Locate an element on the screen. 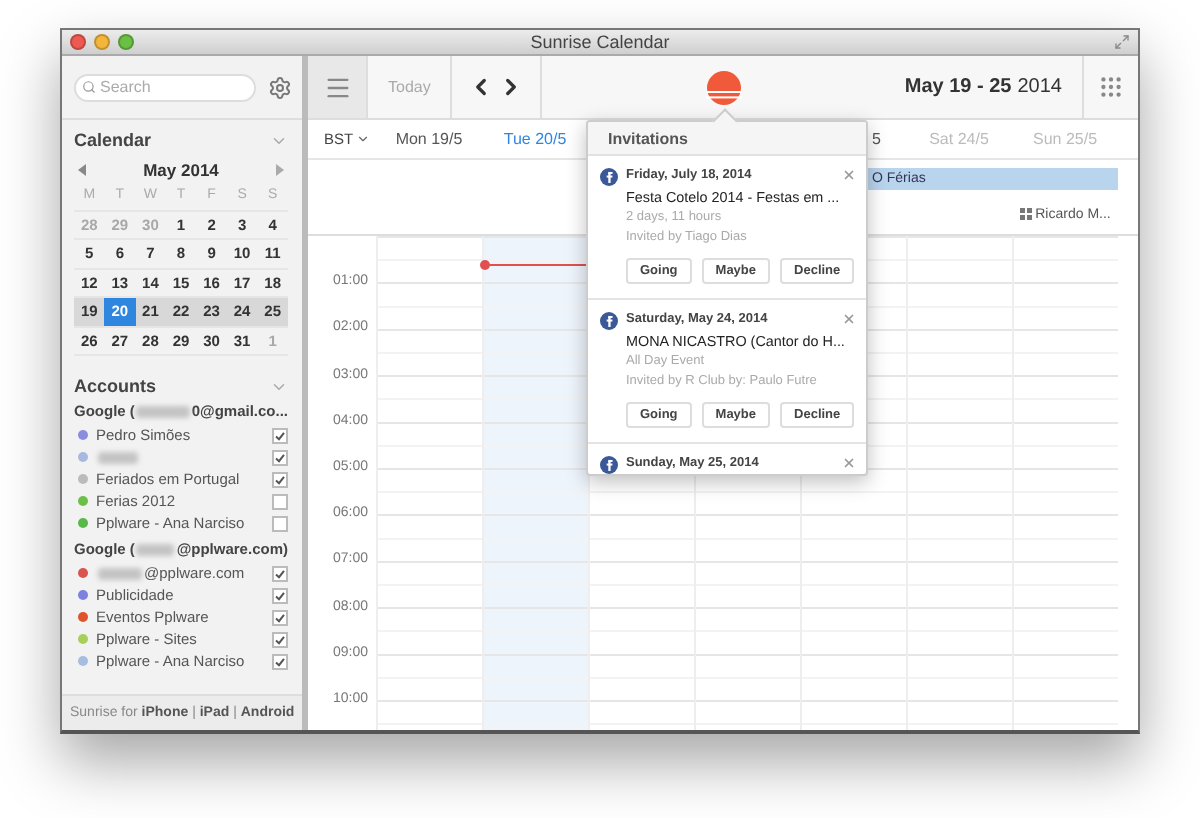 This screenshot has width=1200, height=818. menu-button is located at coordinates (338, 87).